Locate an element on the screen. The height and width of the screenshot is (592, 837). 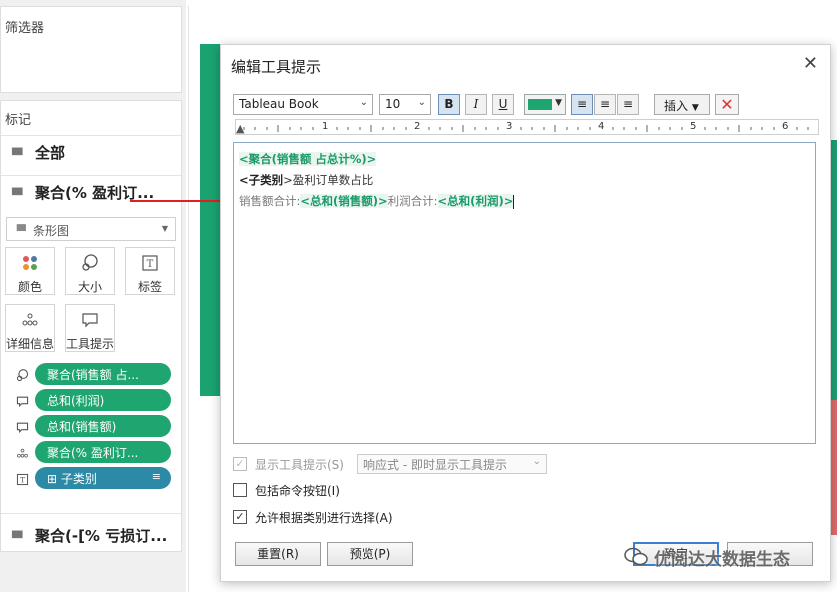
red-x-icon: ✕ is located at coordinates (727, 104).